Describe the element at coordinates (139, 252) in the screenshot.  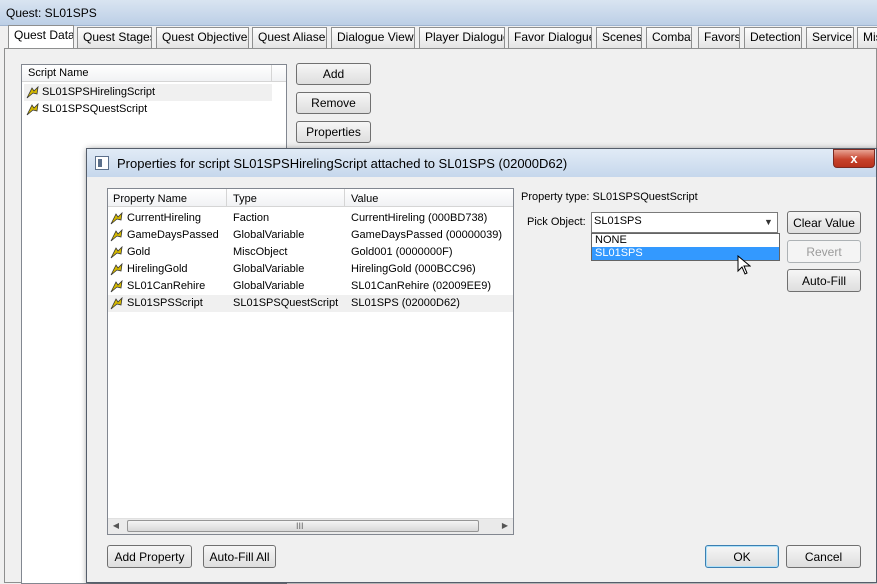
I see `property-name: Gold` at that location.